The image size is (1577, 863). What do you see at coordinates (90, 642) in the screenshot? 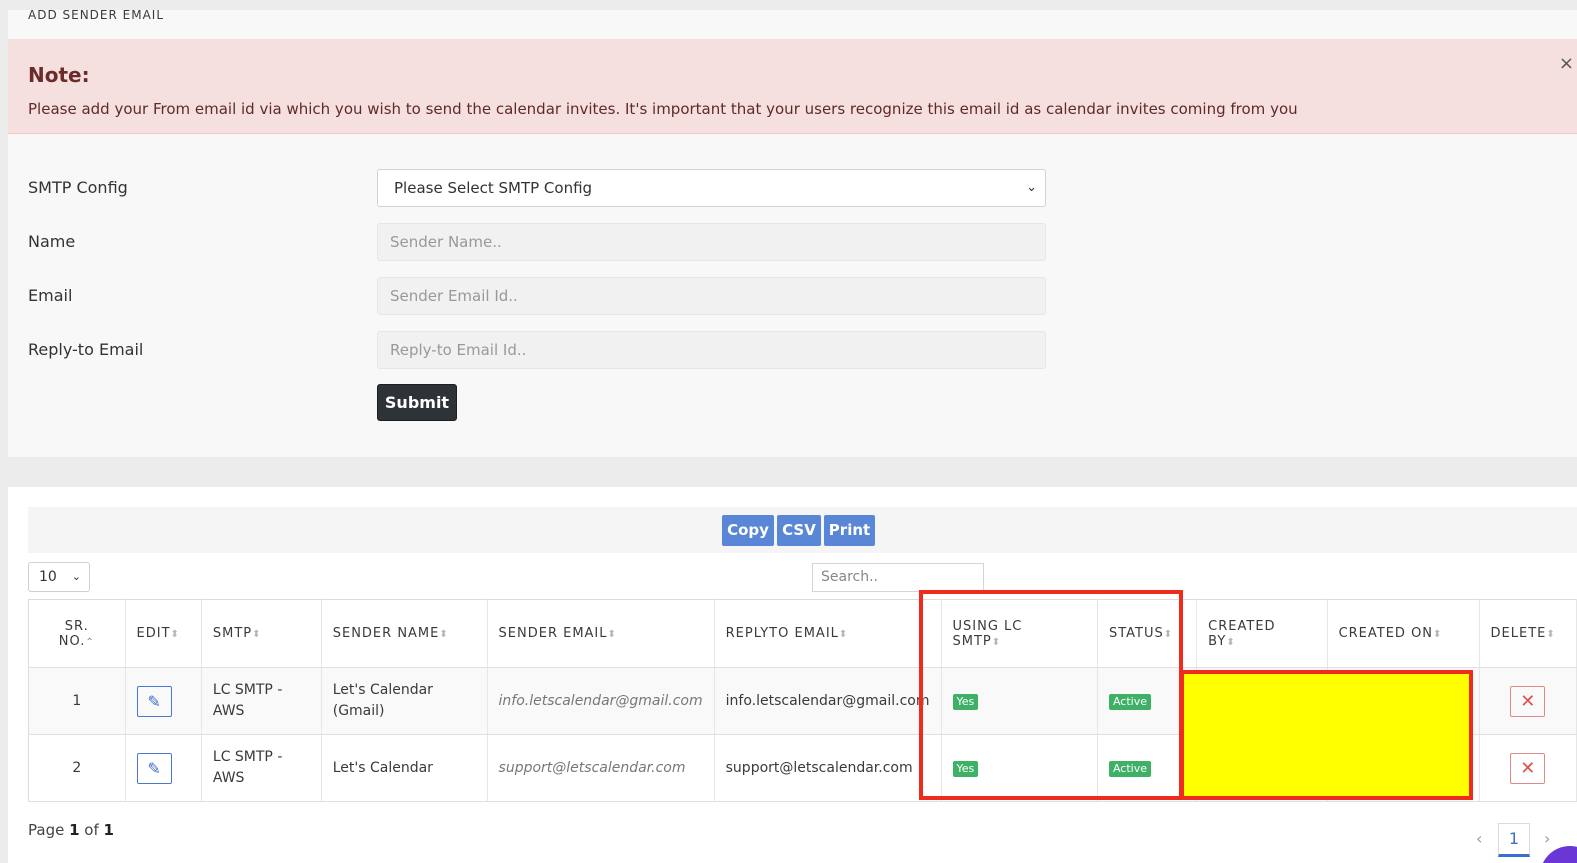
I see `sort-asc-icon: ⌃` at bounding box center [90, 642].